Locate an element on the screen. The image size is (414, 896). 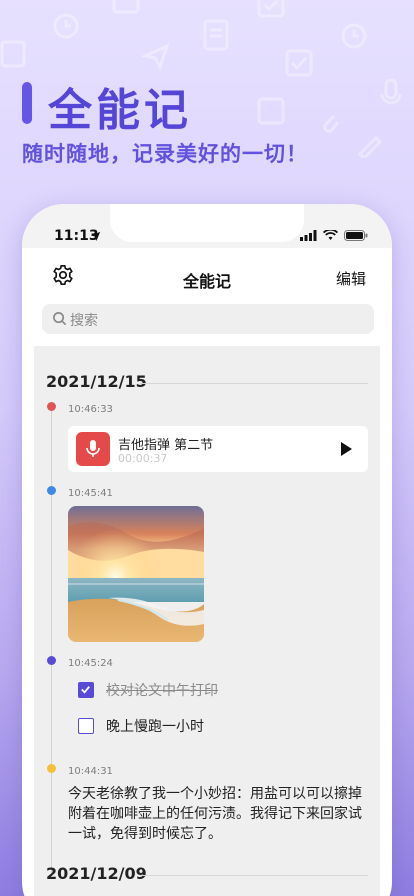
entry-timestamp: 10:46:33 is located at coordinates (90, 409).